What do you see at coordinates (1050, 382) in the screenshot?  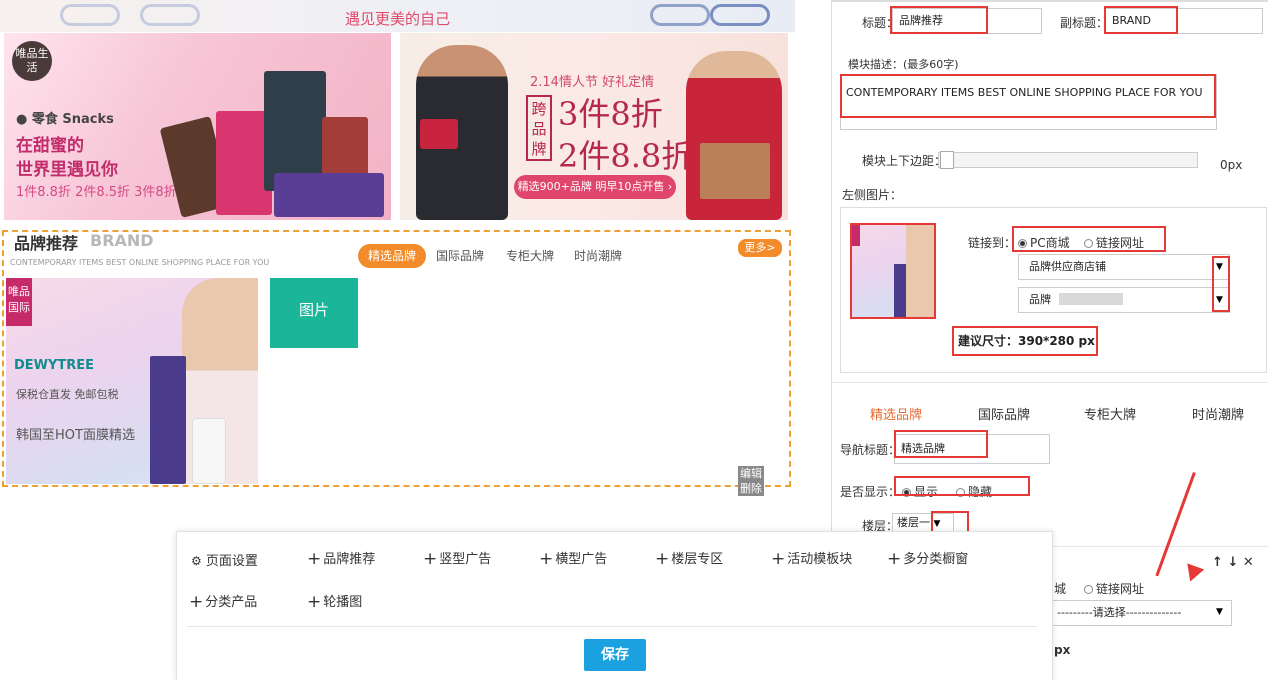 I see `section-divider` at bounding box center [1050, 382].